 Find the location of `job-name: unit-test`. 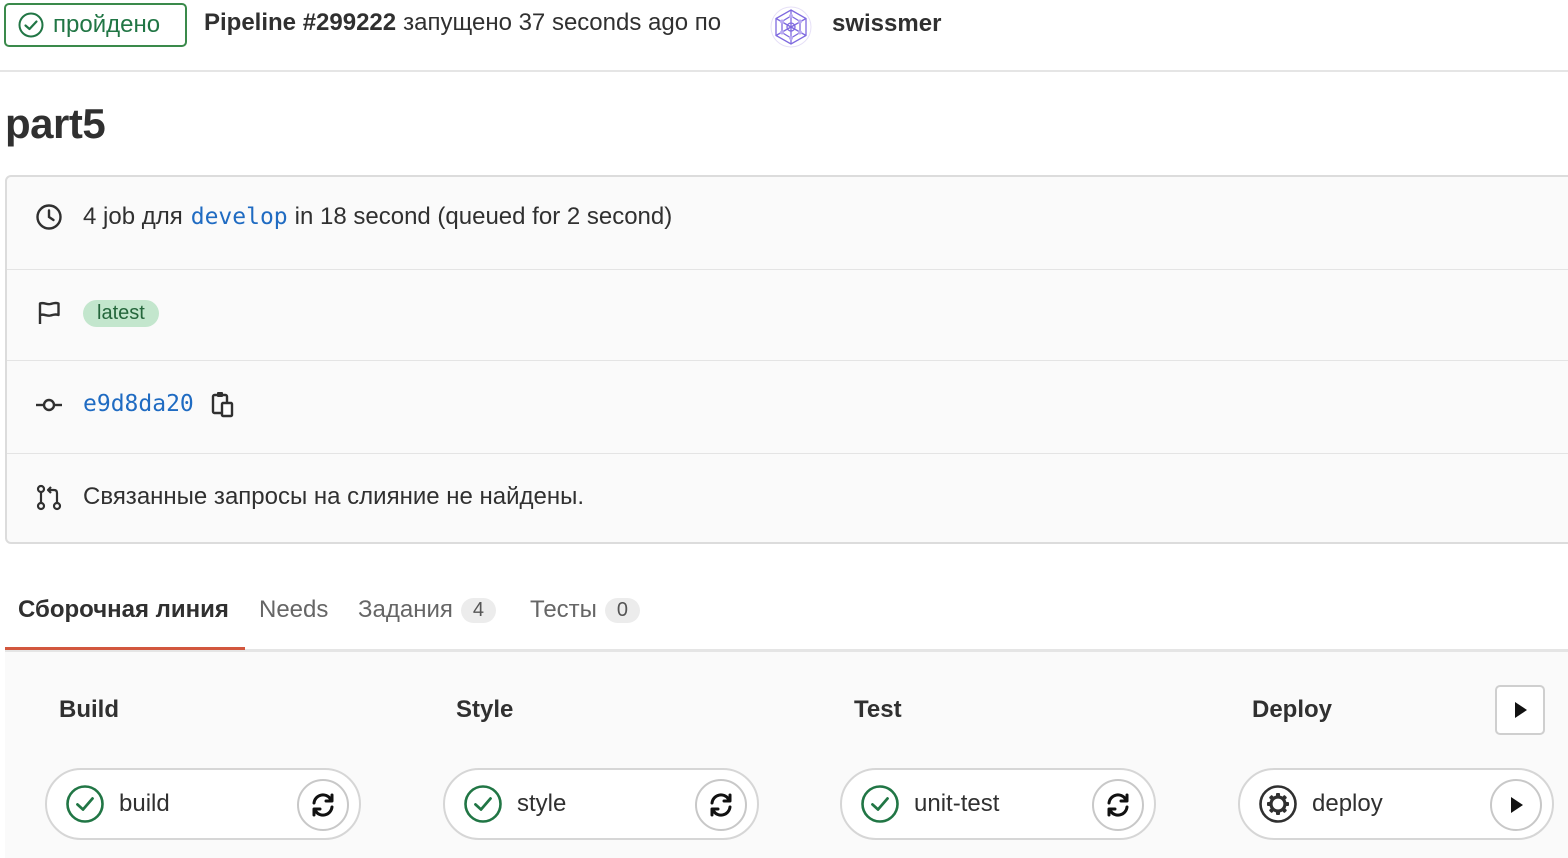

job-name: unit-test is located at coordinates (957, 803).